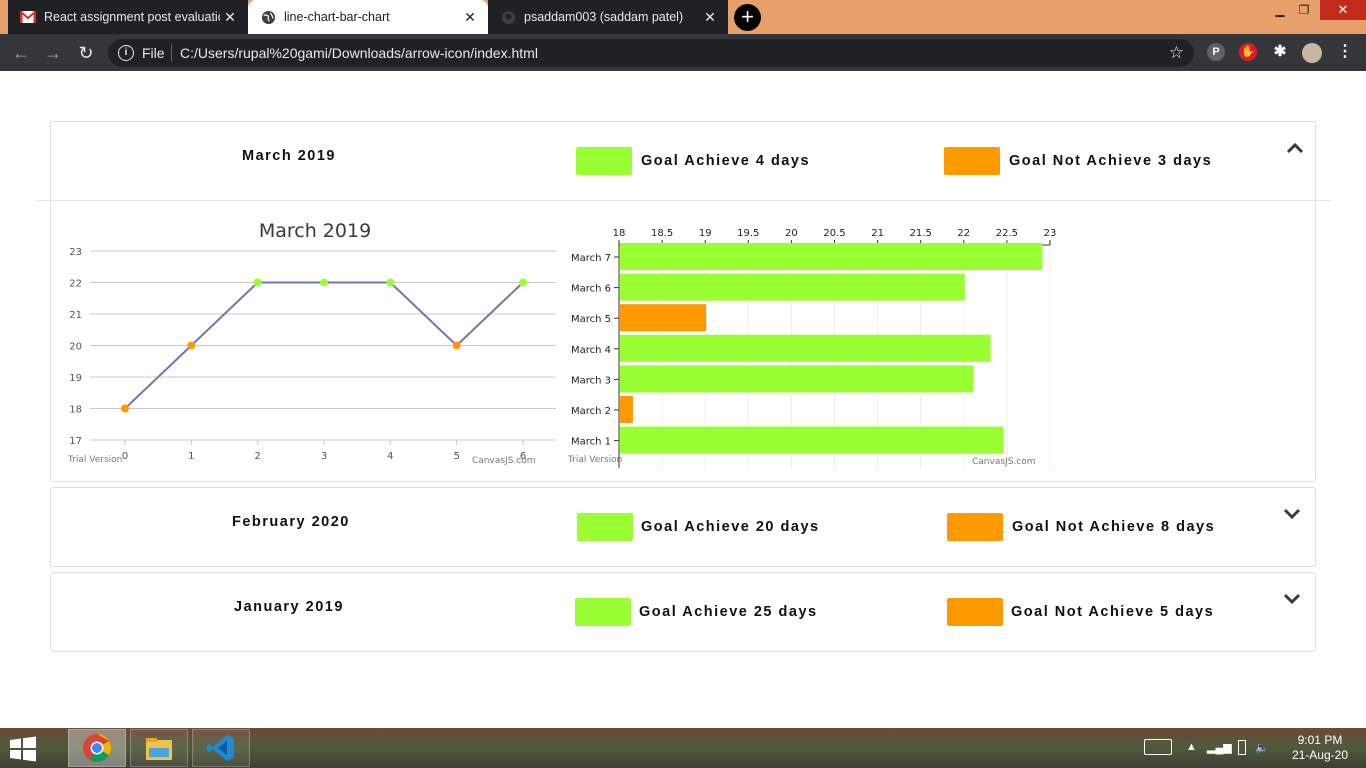 The image size is (1366, 768). Describe the element at coordinates (390, 456) in the screenshot. I see `x-tick-label: 4` at that location.